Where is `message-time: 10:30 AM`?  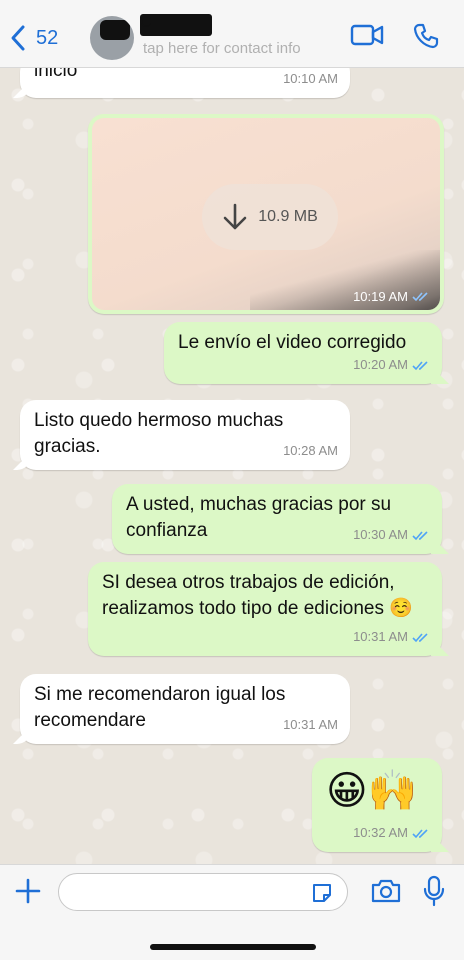
message-time: 10:30 AM is located at coordinates (391, 535).